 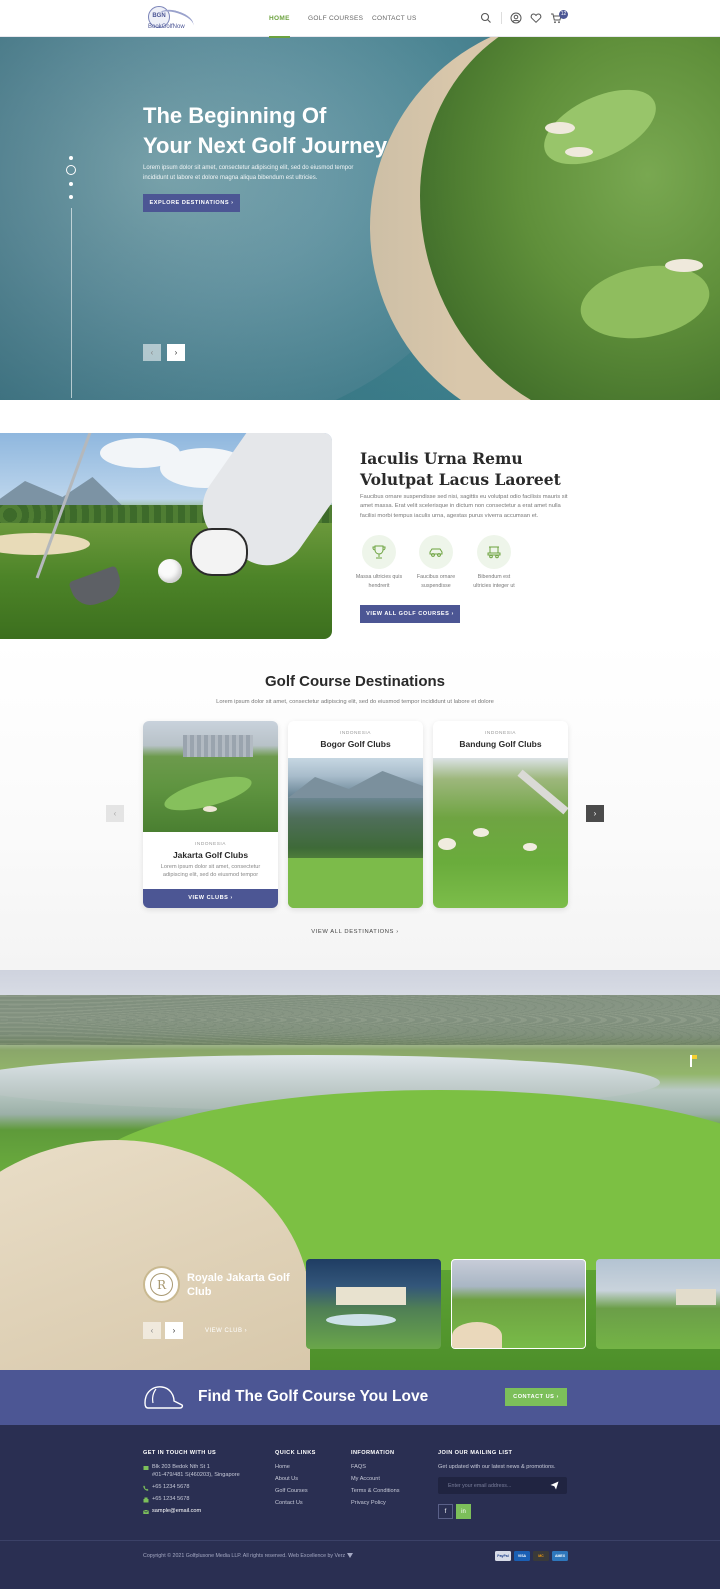 I want to click on footer-contact-heading: Get In Touch With Us, so click(x=180, y=1453).